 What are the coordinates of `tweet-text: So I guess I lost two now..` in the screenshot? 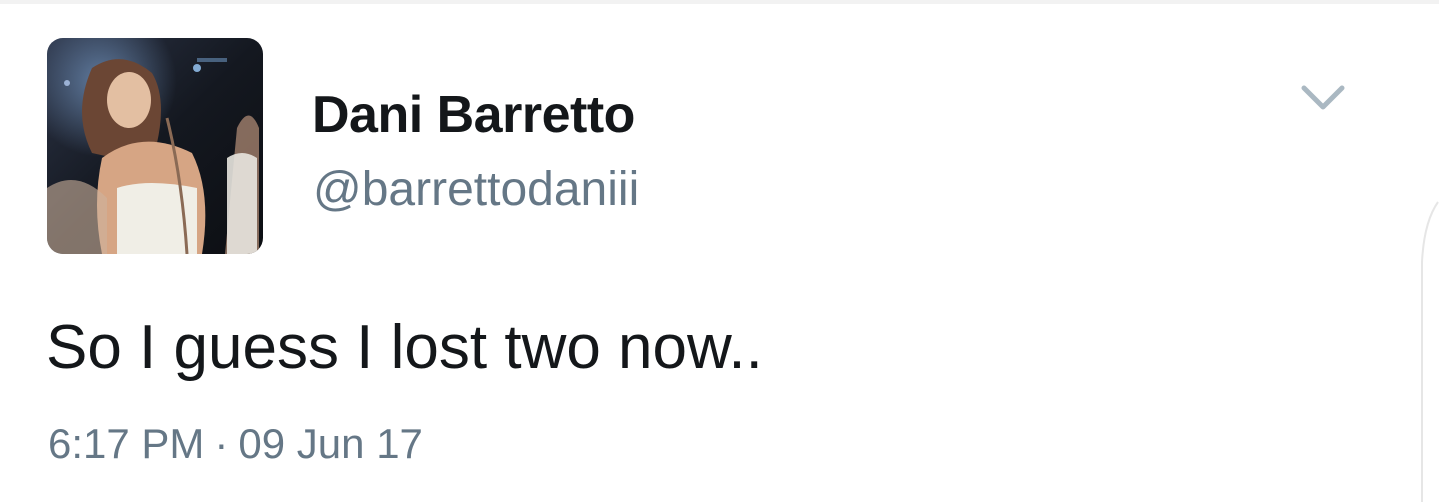 It's located at (404, 347).